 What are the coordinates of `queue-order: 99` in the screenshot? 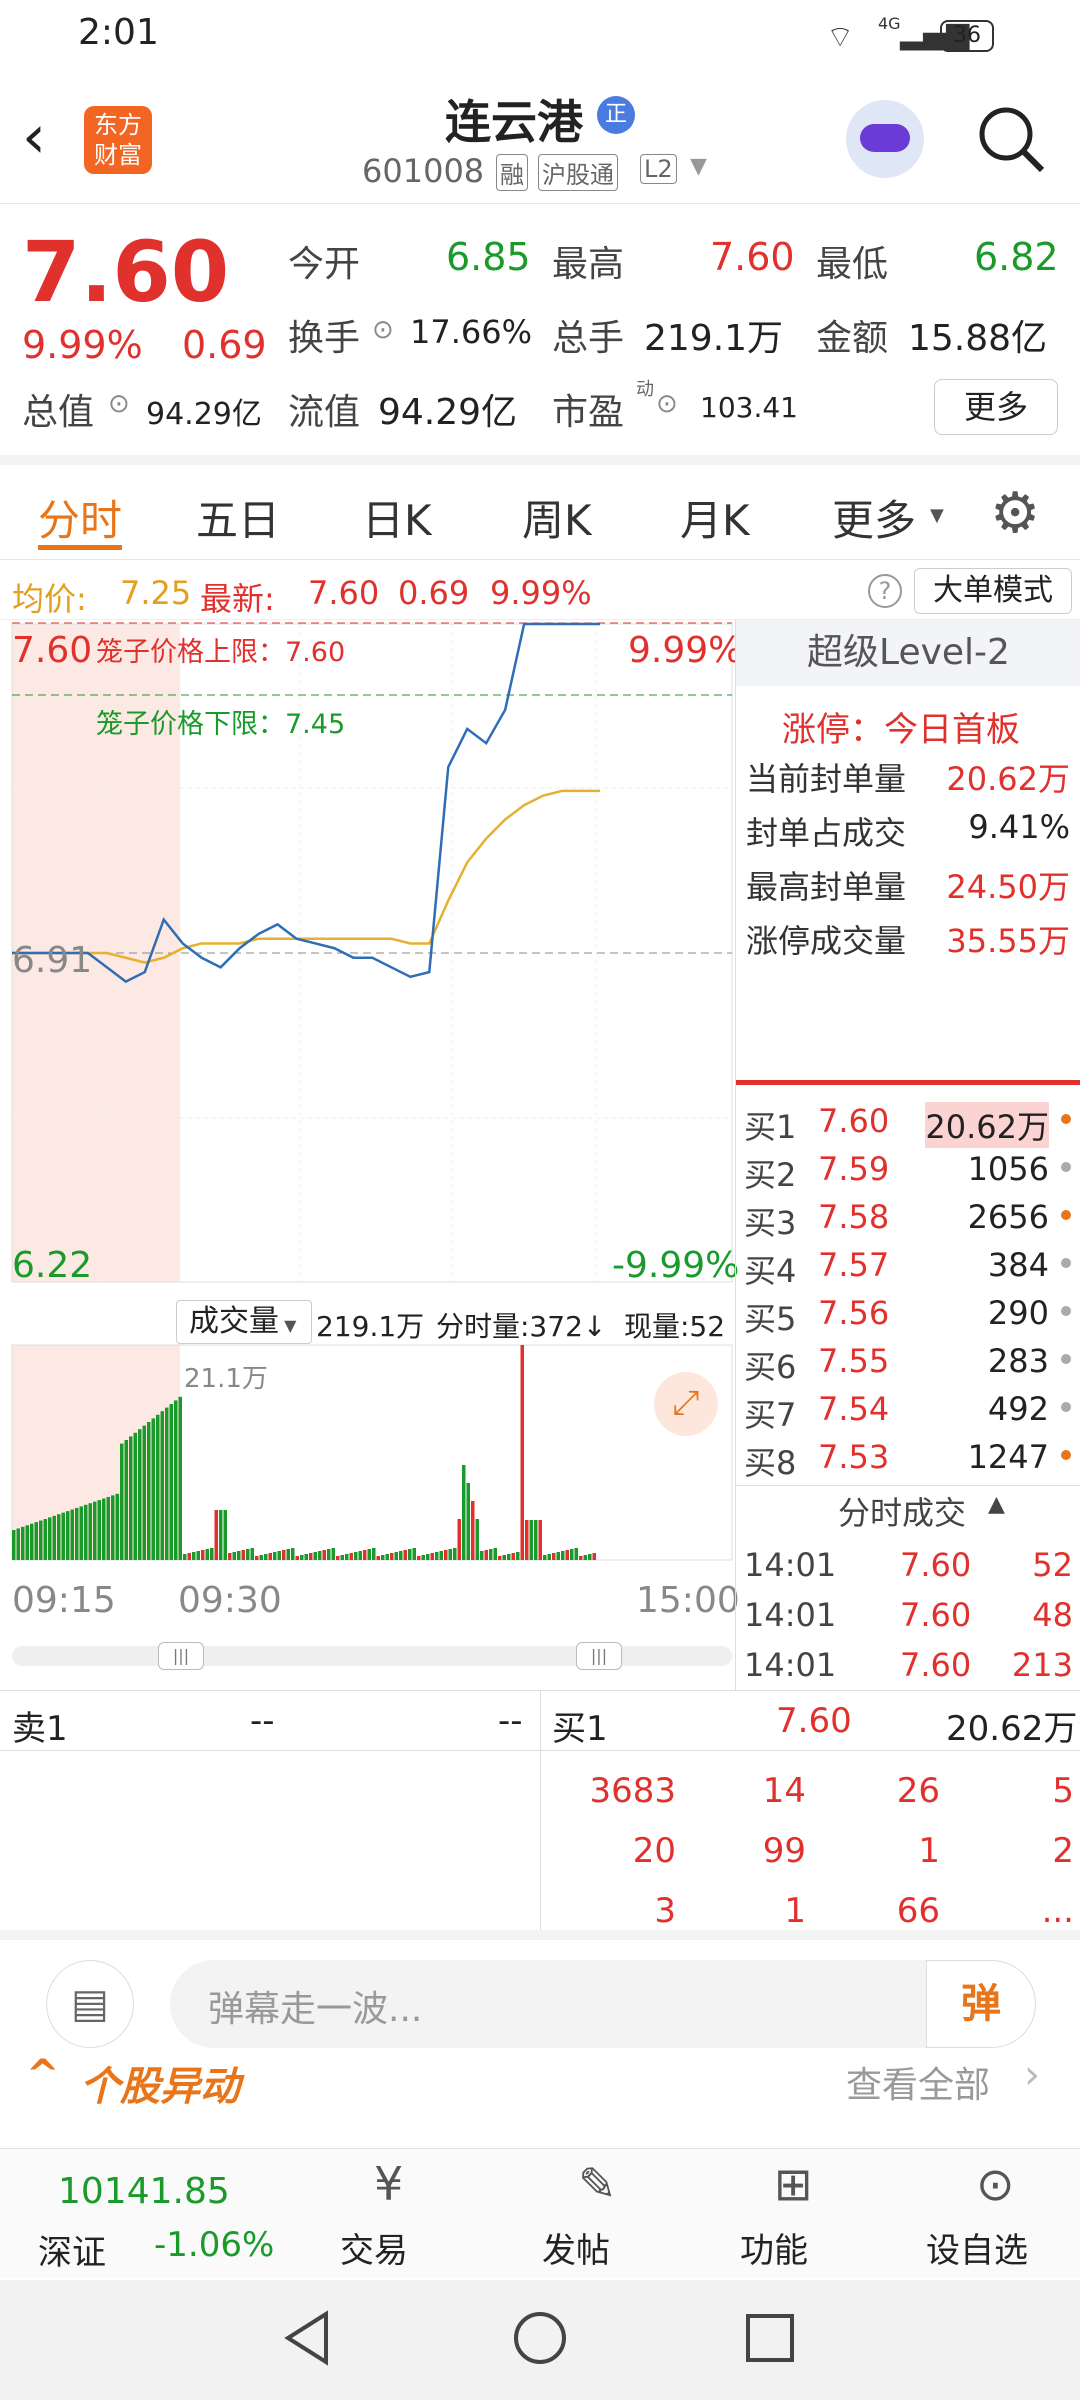 It's located at (784, 1851).